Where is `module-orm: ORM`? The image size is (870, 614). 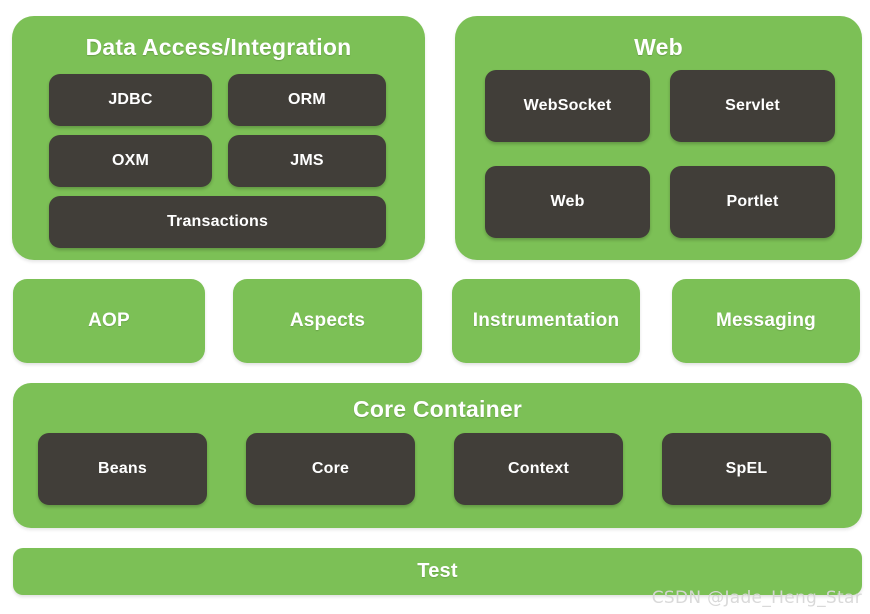 module-orm: ORM is located at coordinates (307, 100).